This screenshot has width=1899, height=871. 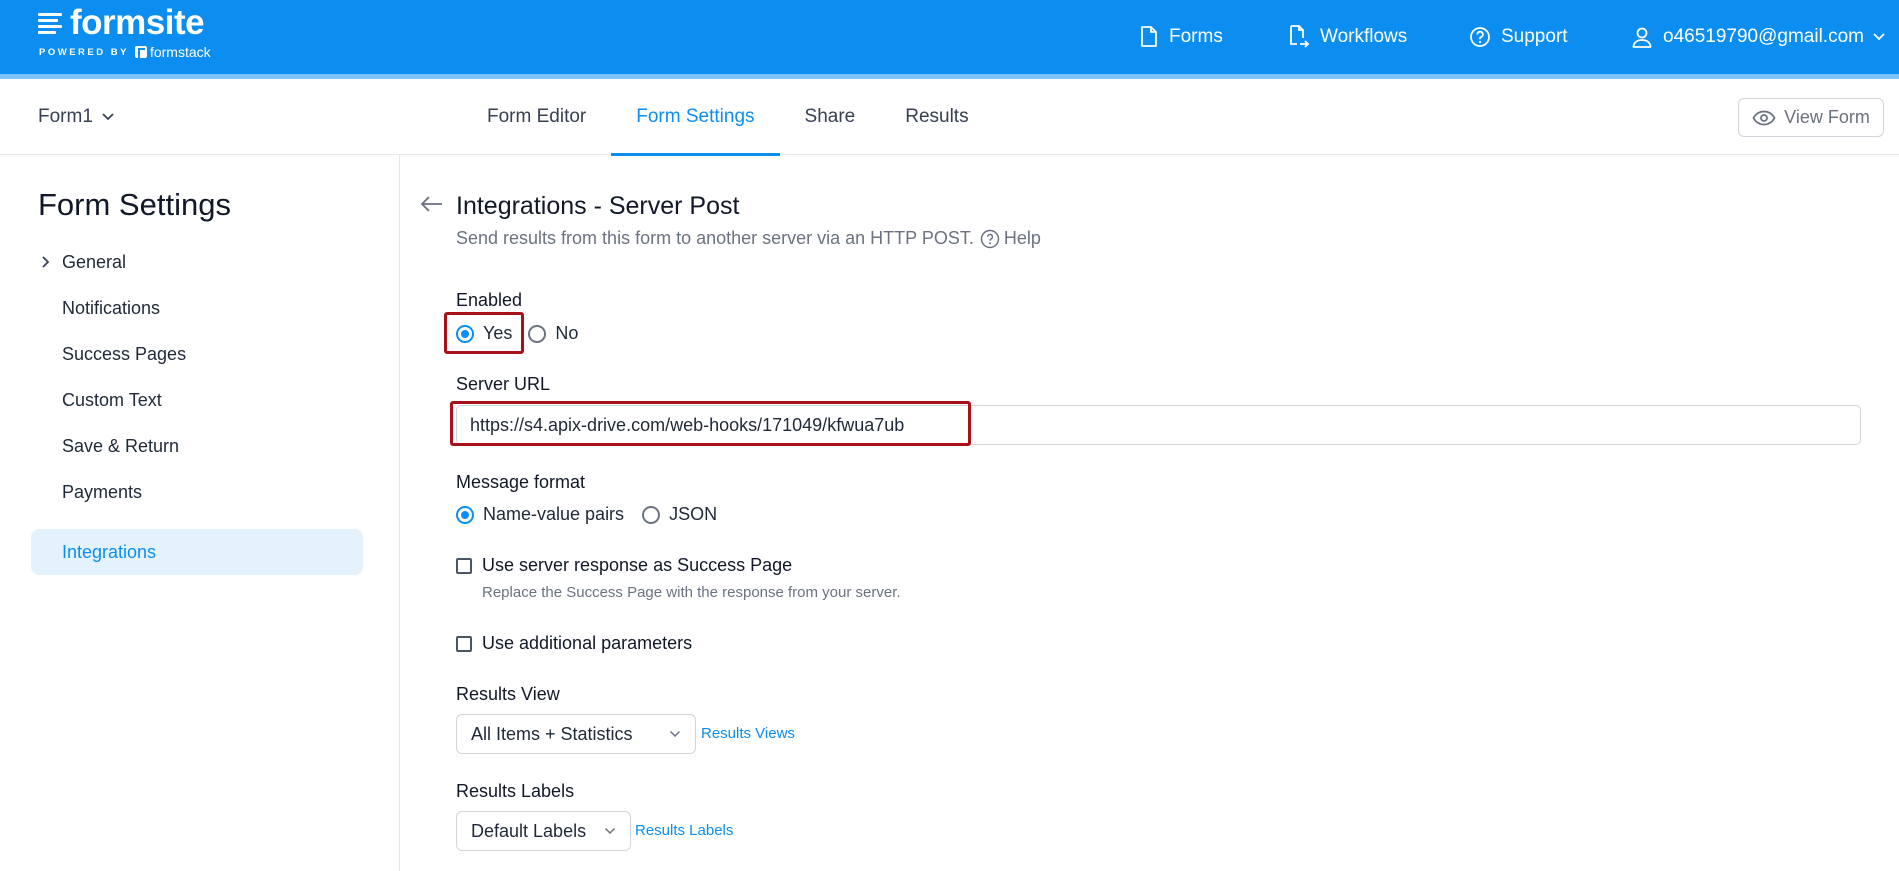 I want to click on sidebar-item-integrations: Integrations, so click(x=197, y=552).